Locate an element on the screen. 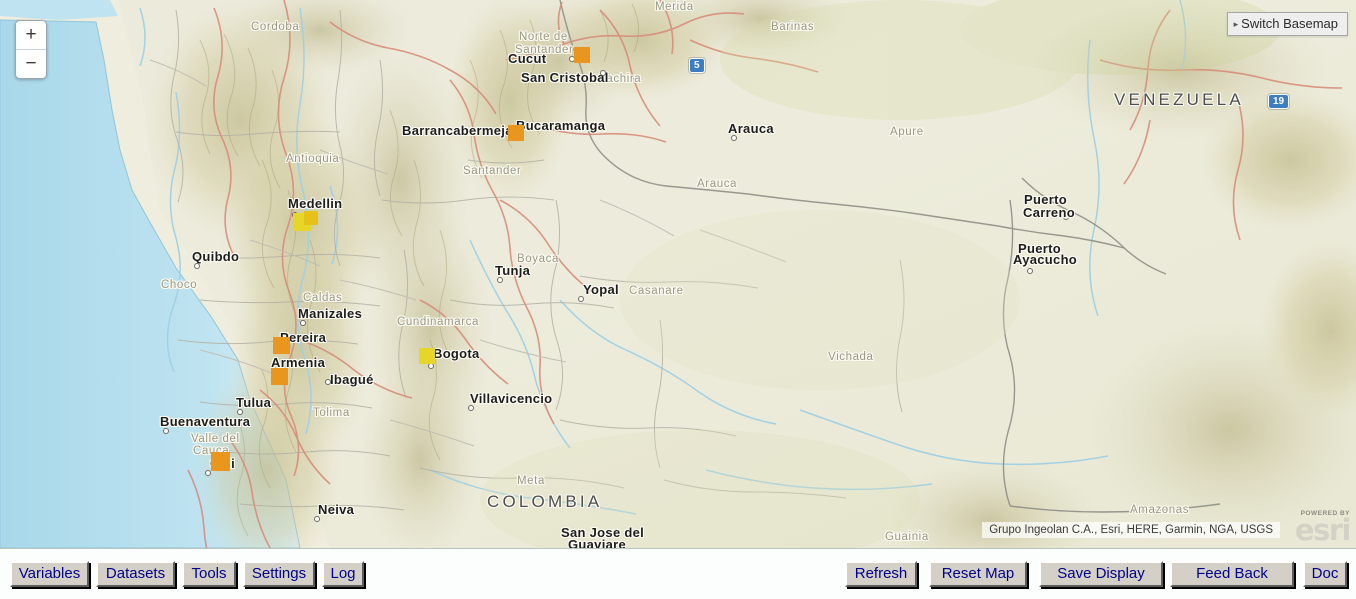  tools-button: Tools is located at coordinates (209, 574).